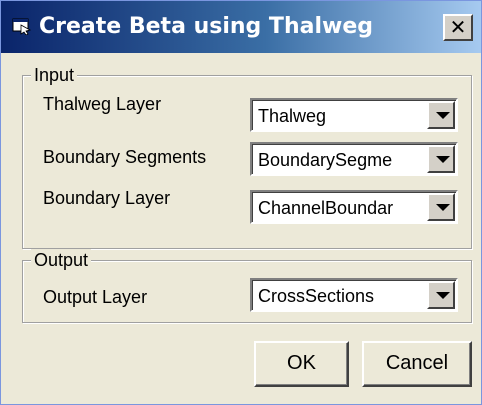 The height and width of the screenshot is (405, 482). What do you see at coordinates (54, 75) in the screenshot?
I see `input-group-legend: Input` at bounding box center [54, 75].